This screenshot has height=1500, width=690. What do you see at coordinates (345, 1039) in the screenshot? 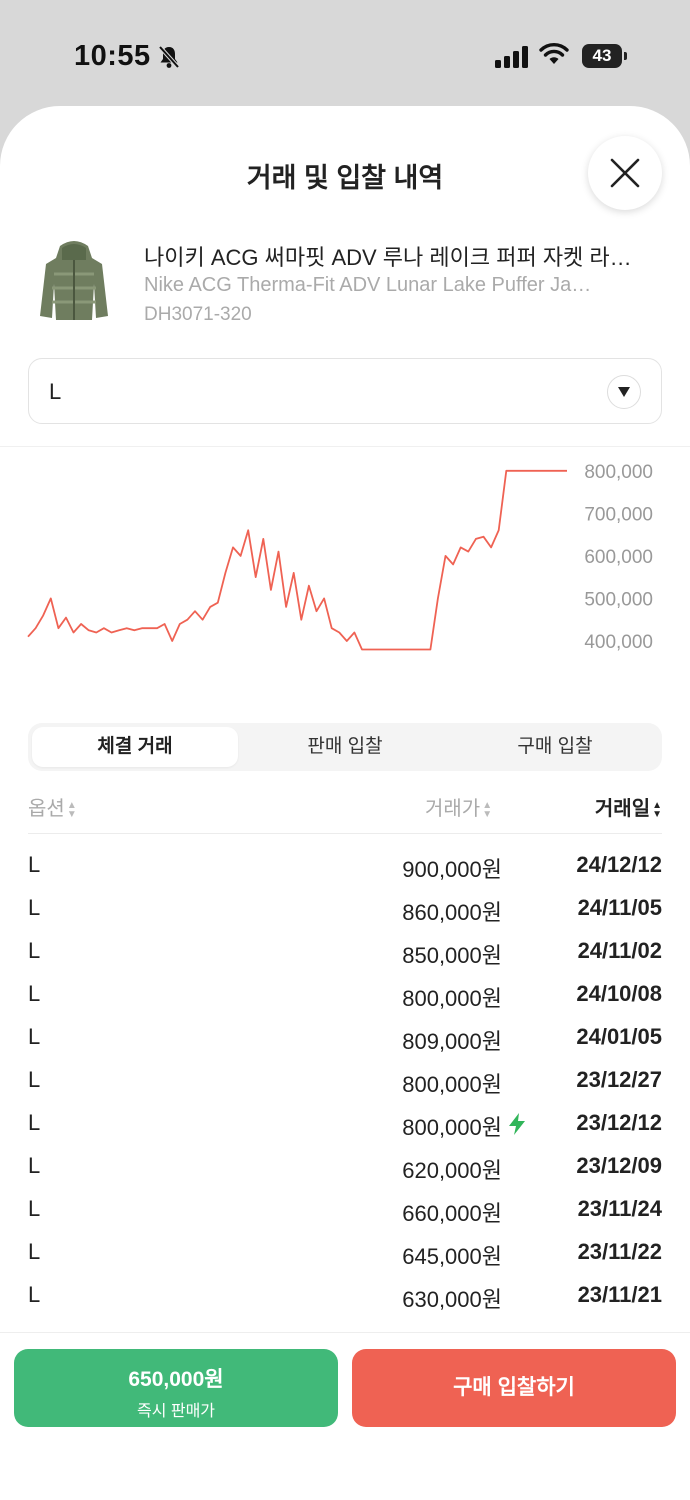
I see `table-row: L 809,000원 24/01/05` at bounding box center [345, 1039].